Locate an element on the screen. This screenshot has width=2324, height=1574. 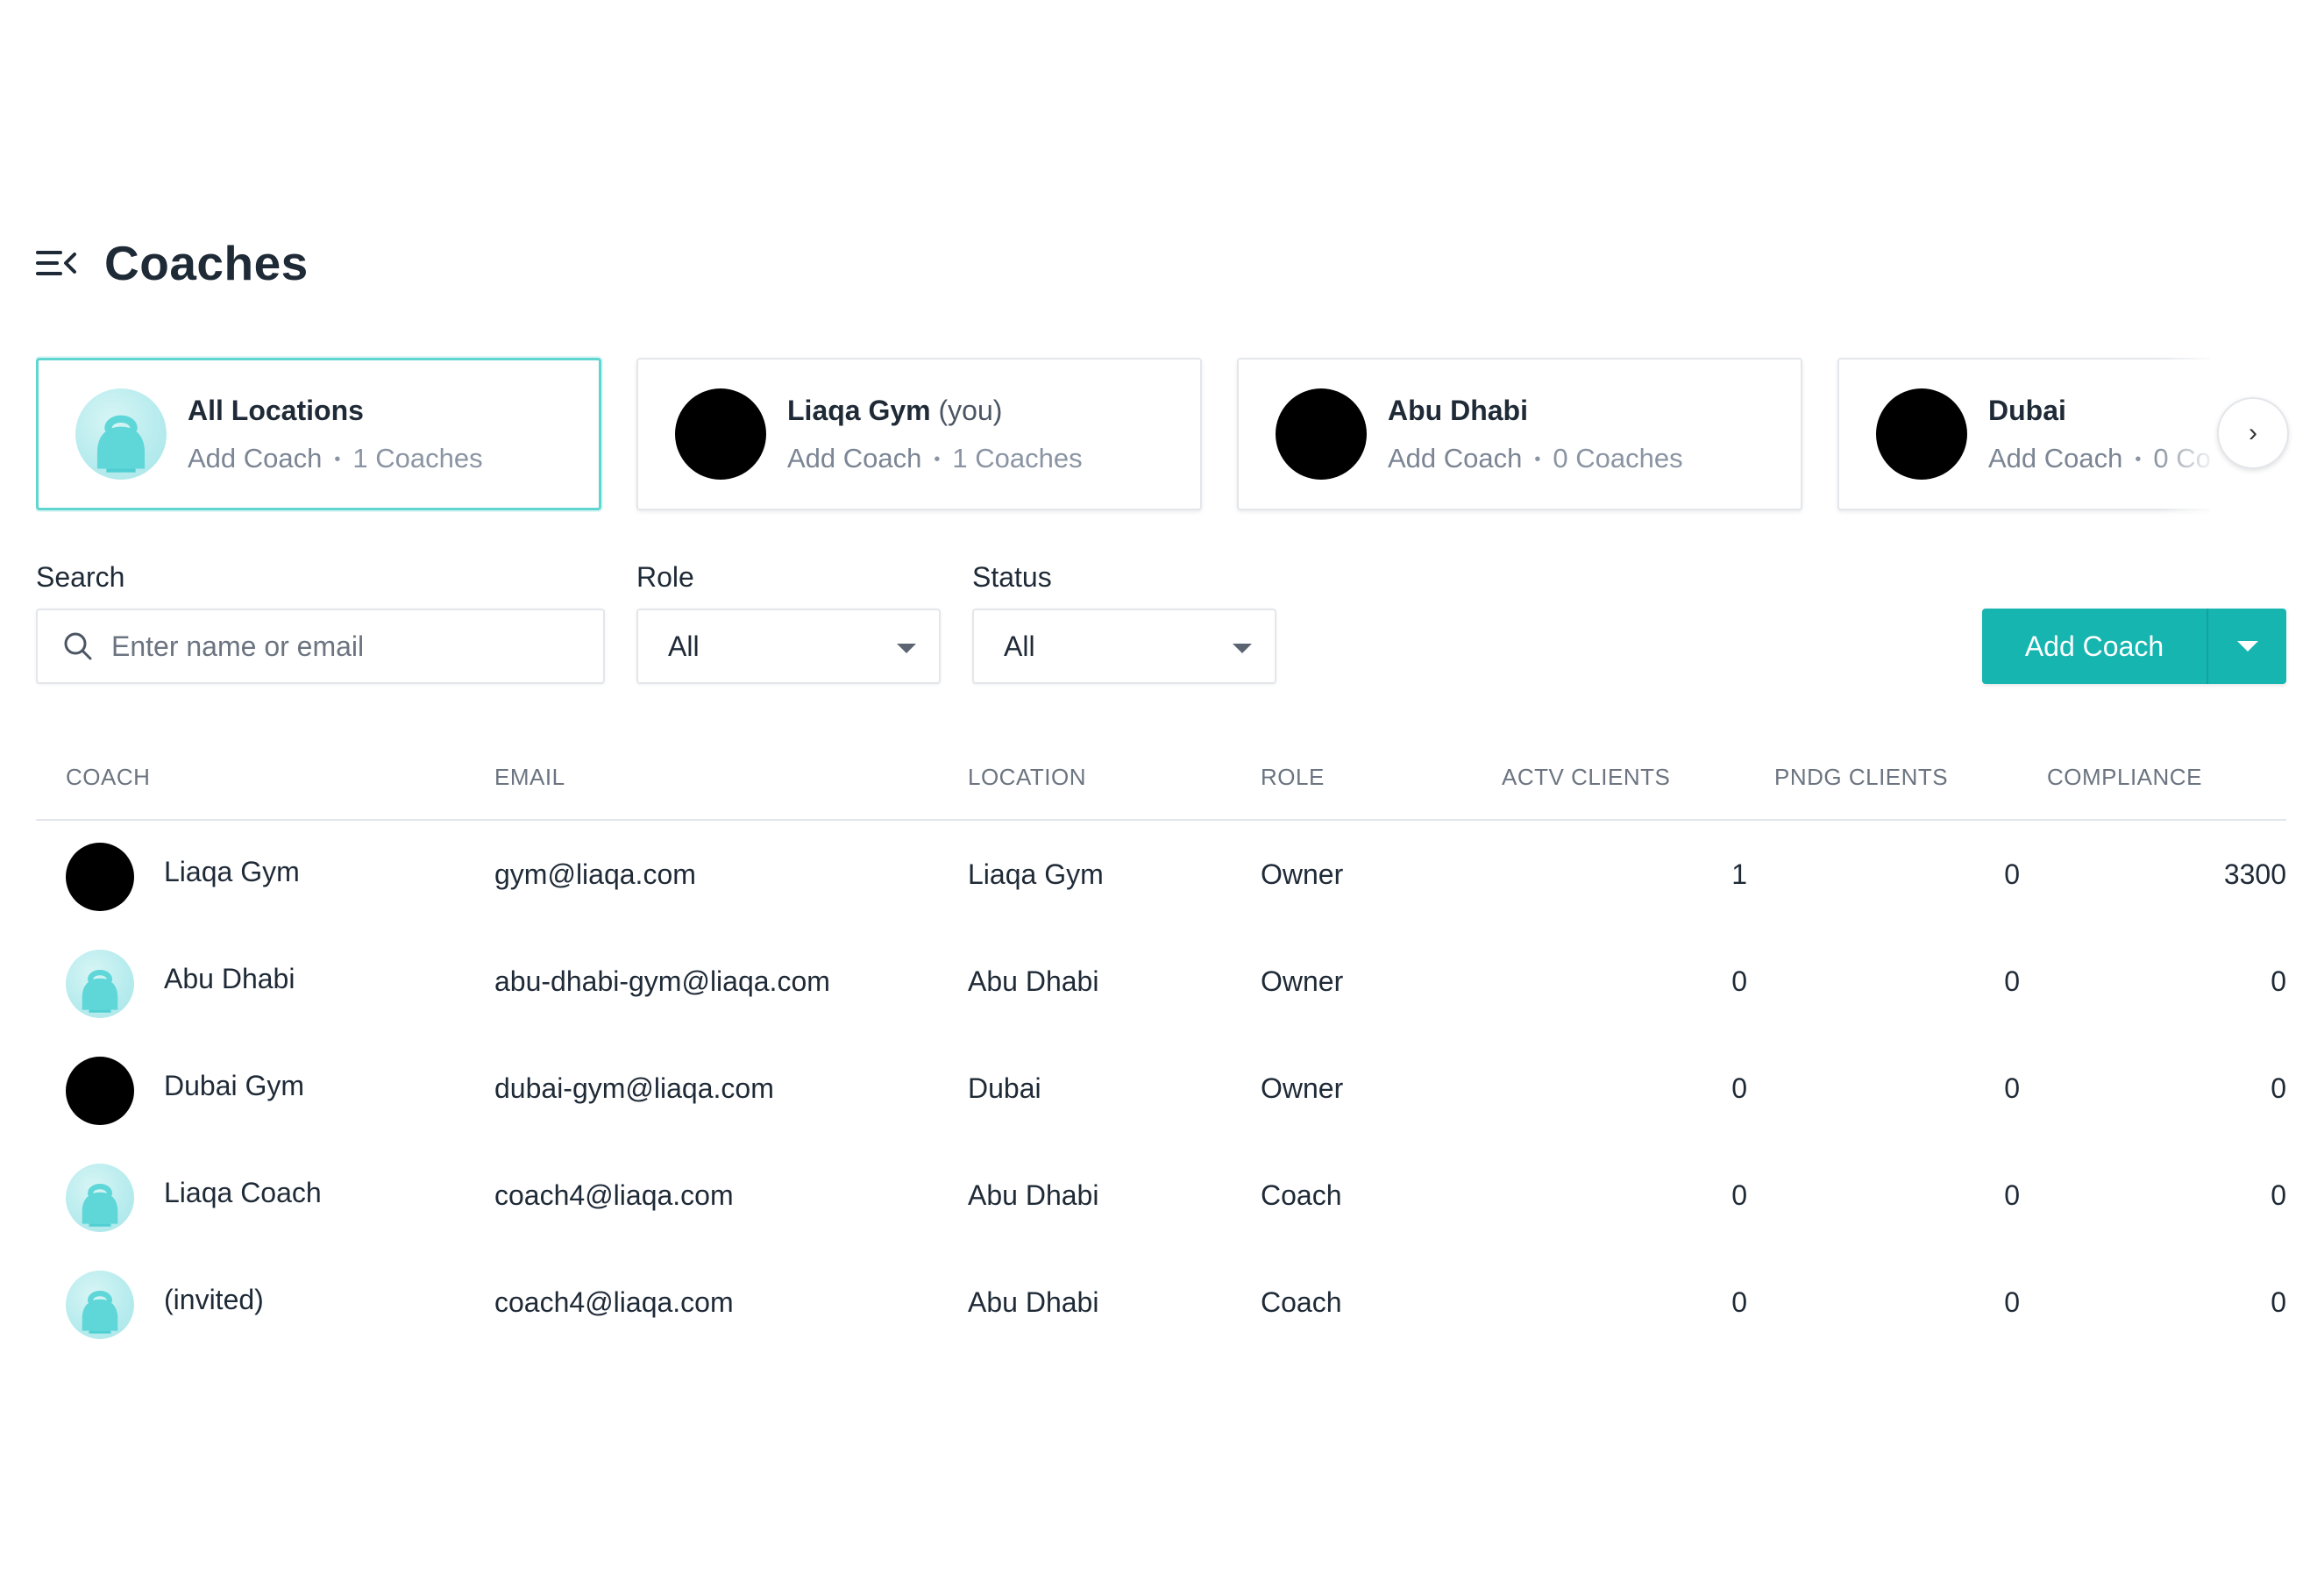
location-card-text: All Locations Add Coach • 1 Coaches is located at coordinates (335, 434).